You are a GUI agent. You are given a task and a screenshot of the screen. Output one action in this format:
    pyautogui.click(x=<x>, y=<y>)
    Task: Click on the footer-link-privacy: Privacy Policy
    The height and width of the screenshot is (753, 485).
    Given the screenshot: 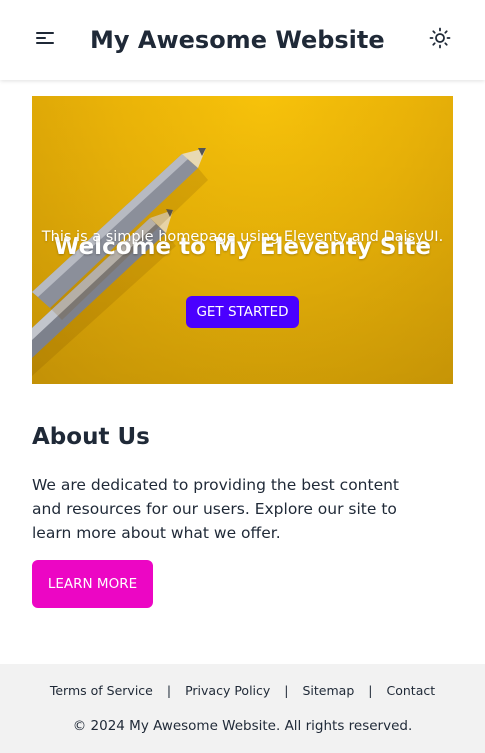 What is the action you would take?
    pyautogui.click(x=227, y=690)
    